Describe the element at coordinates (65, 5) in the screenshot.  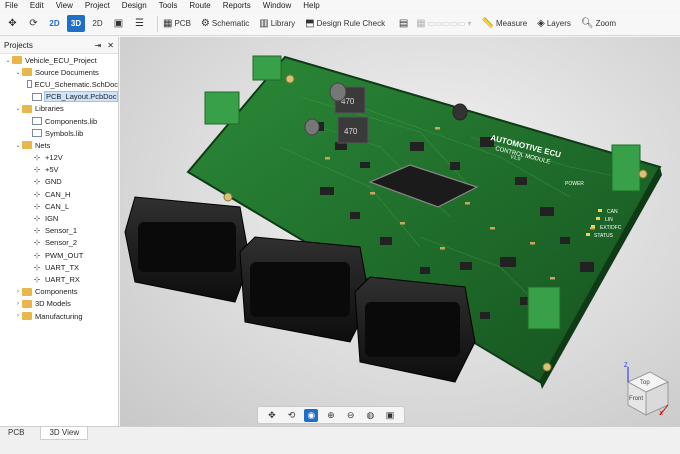
I see `menu-view: View` at that location.